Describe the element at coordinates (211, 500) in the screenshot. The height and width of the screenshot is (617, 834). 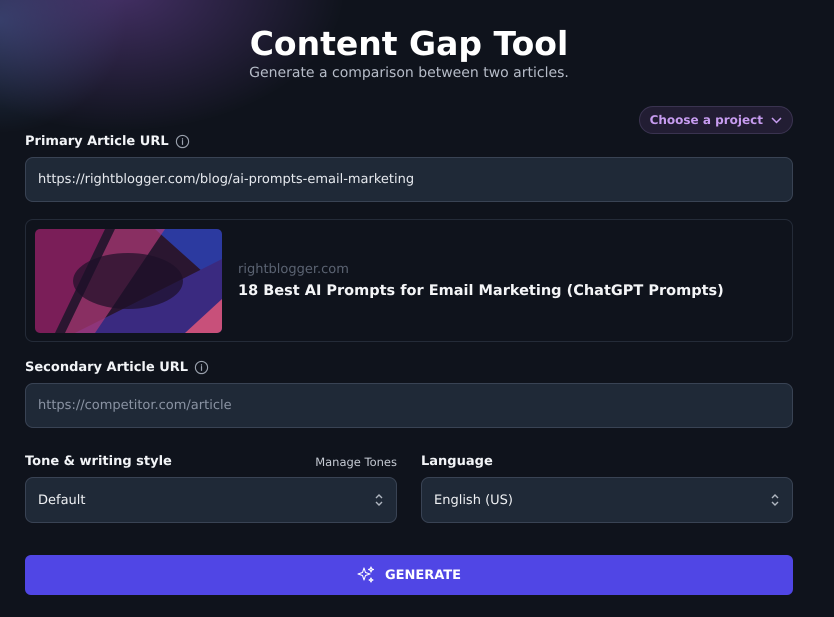
I see `tone-select: Default` at that location.